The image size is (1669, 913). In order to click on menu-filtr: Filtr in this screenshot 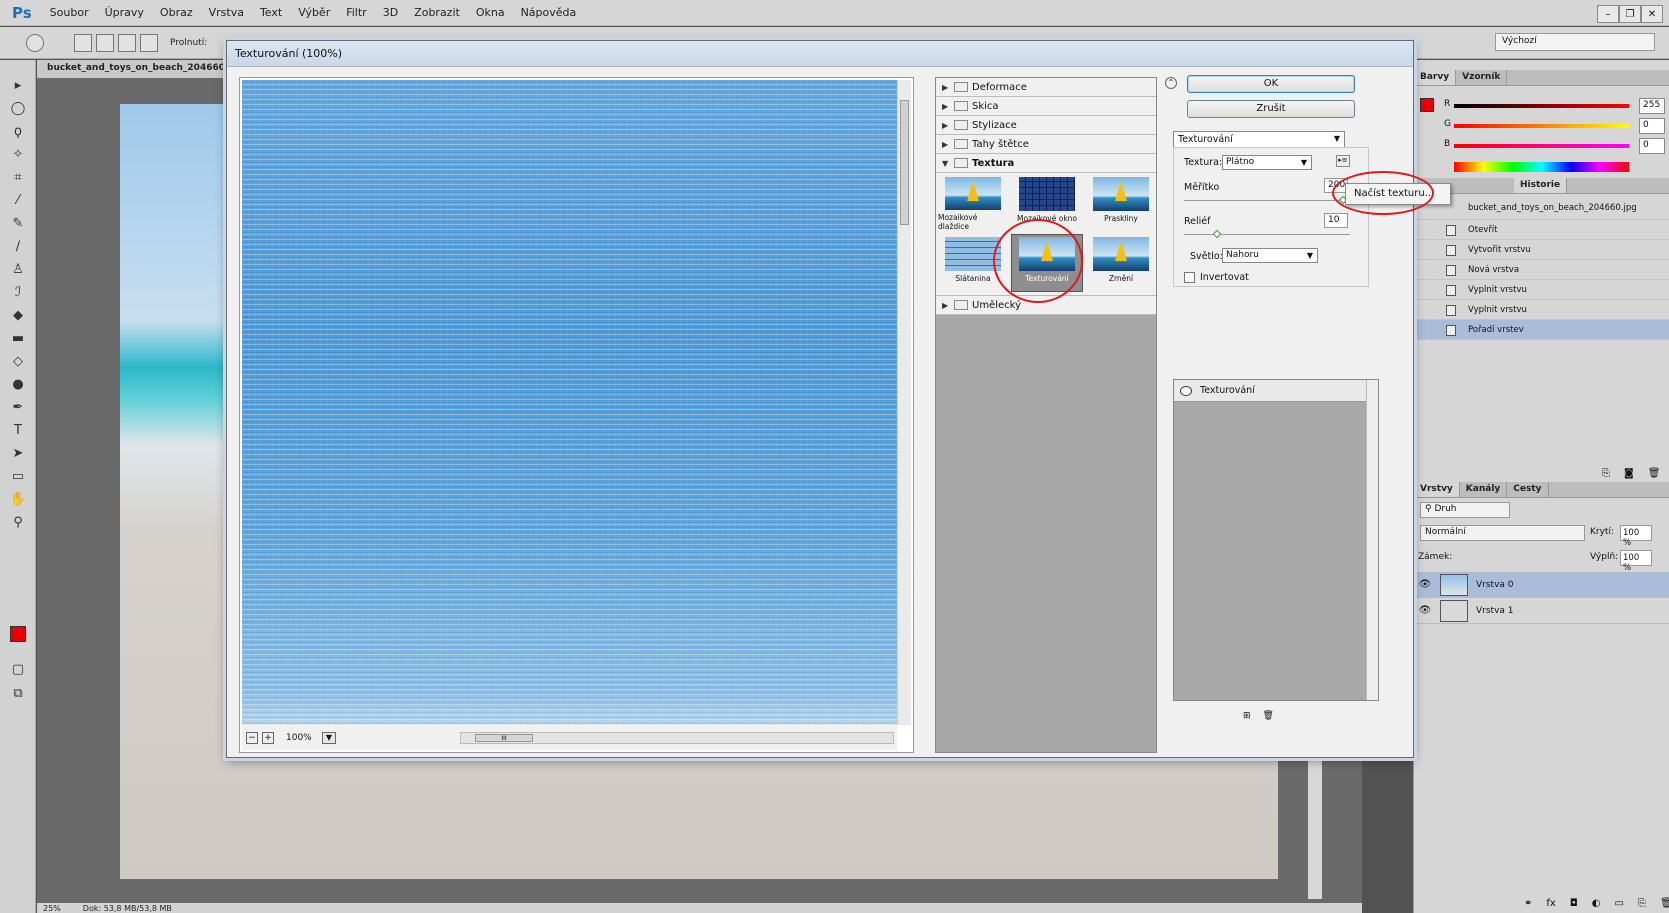, I will do `click(356, 12)`.